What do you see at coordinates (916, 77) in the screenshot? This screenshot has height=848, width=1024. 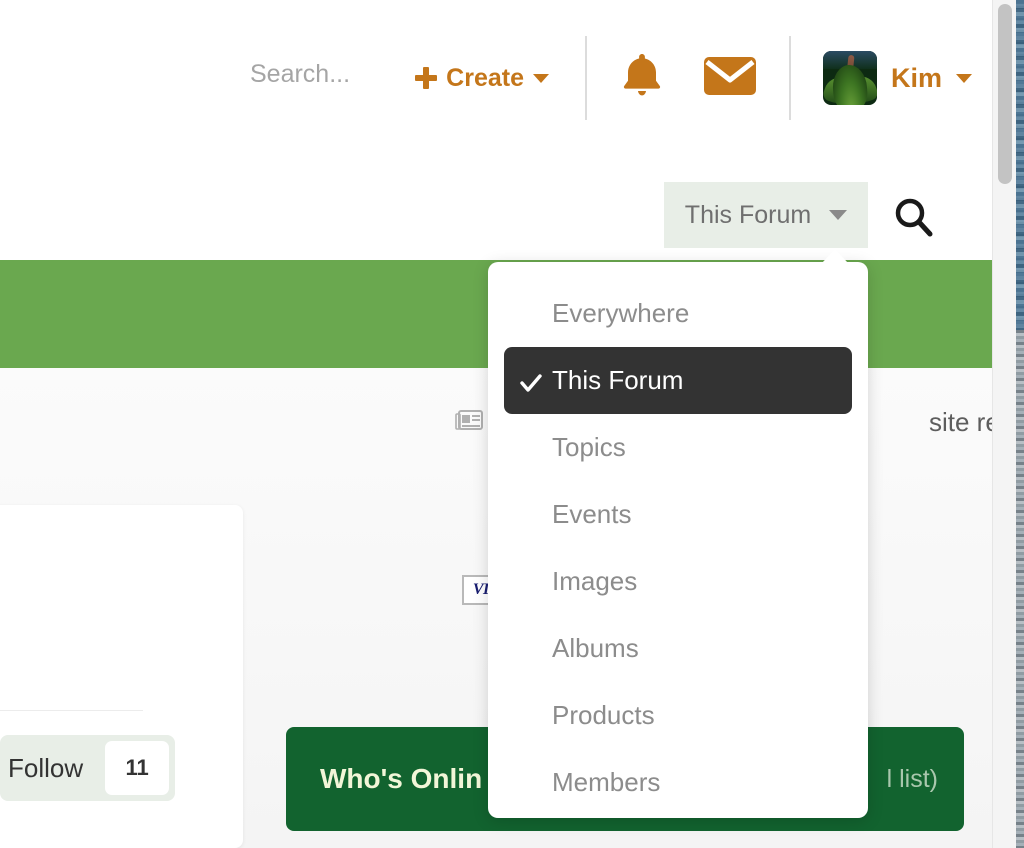 I see `username-label: Kim` at bounding box center [916, 77].